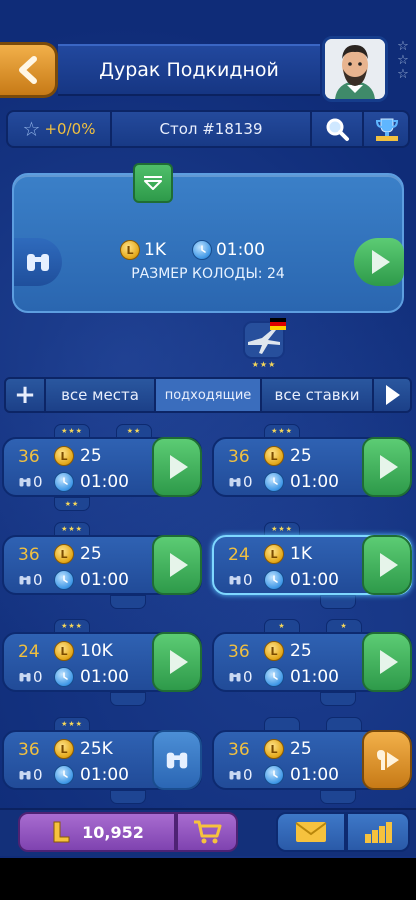 The image size is (416, 900). I want to click on game-stake: 1K, so click(155, 250).